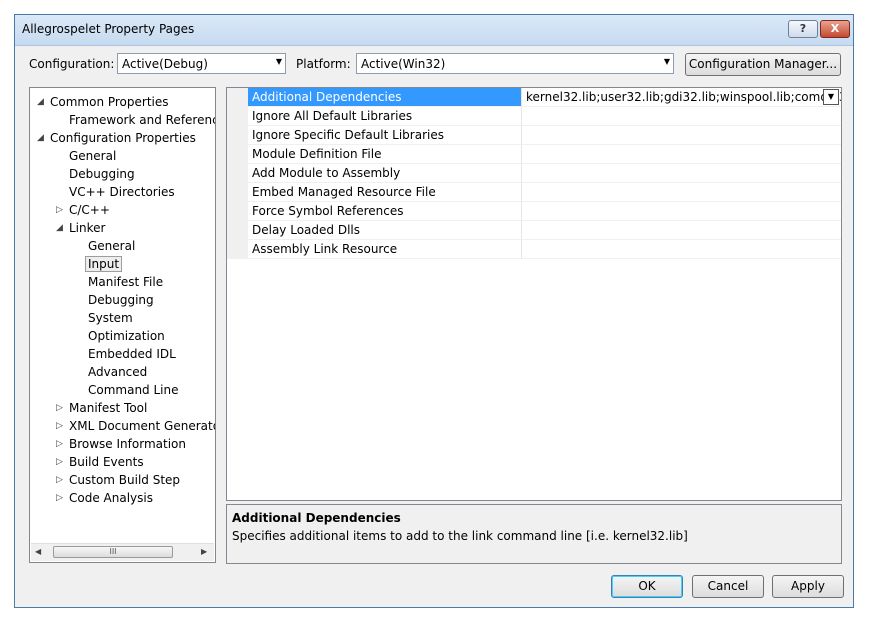 Image resolution: width=870 pixels, height=622 pixels. I want to click on configuration-label: Configuration:, so click(72, 64).